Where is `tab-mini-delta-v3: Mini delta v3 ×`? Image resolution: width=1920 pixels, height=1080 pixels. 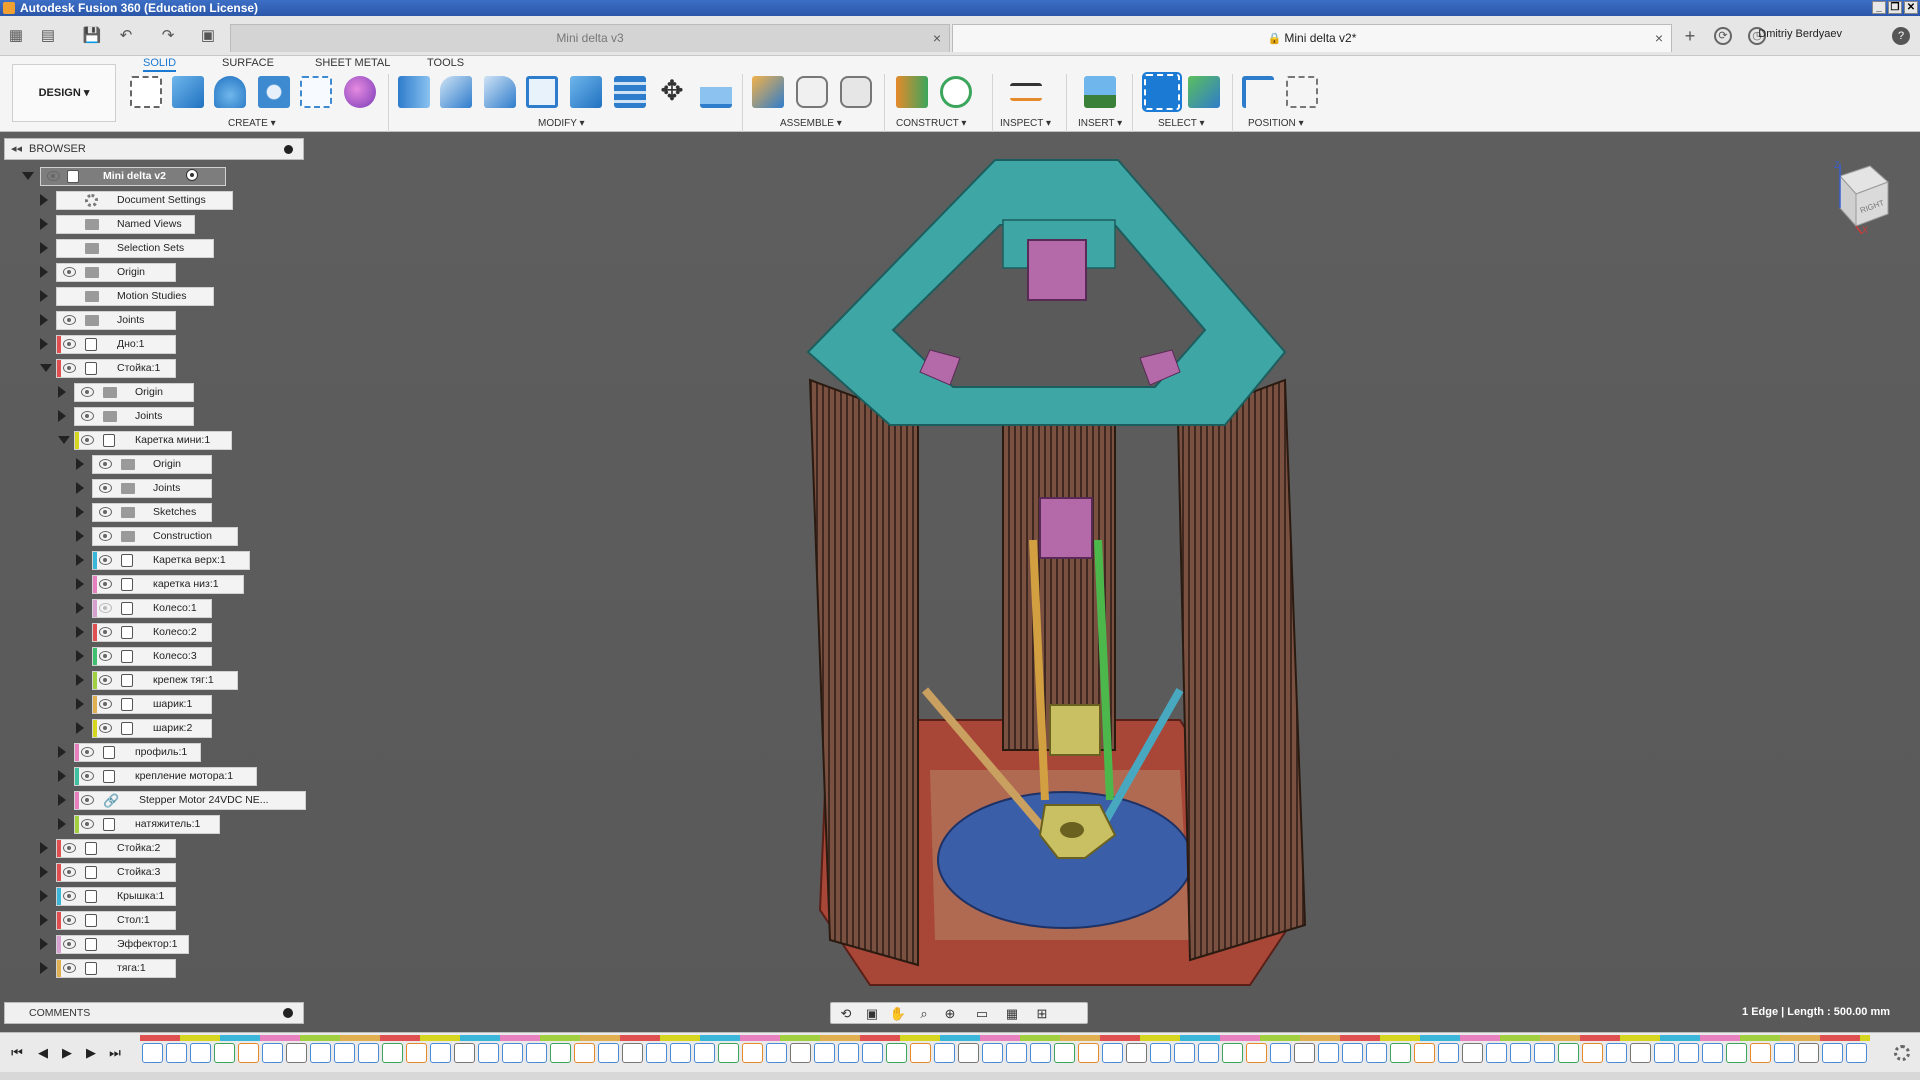
tab-mini-delta-v3: Mini delta v3 × is located at coordinates (590, 38).